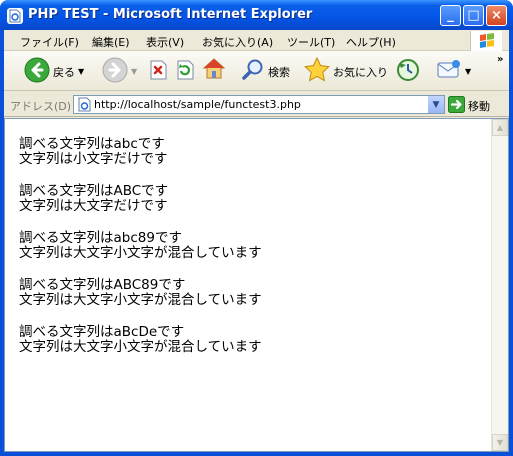 The width and height of the screenshot is (513, 456). What do you see at coordinates (265, 71) in the screenshot?
I see `search-button: 検索` at bounding box center [265, 71].